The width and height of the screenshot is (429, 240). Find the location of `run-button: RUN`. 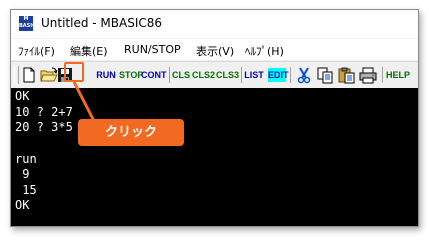

run-button: RUN is located at coordinates (106, 75).